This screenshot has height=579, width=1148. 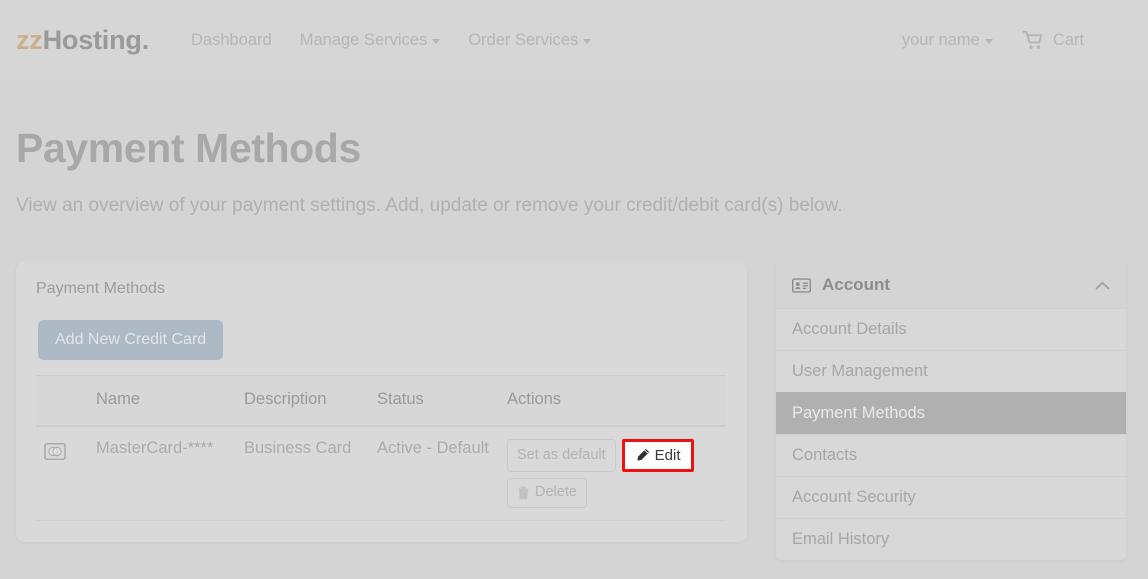 I want to click on cart-label: Cart, so click(x=1068, y=39).